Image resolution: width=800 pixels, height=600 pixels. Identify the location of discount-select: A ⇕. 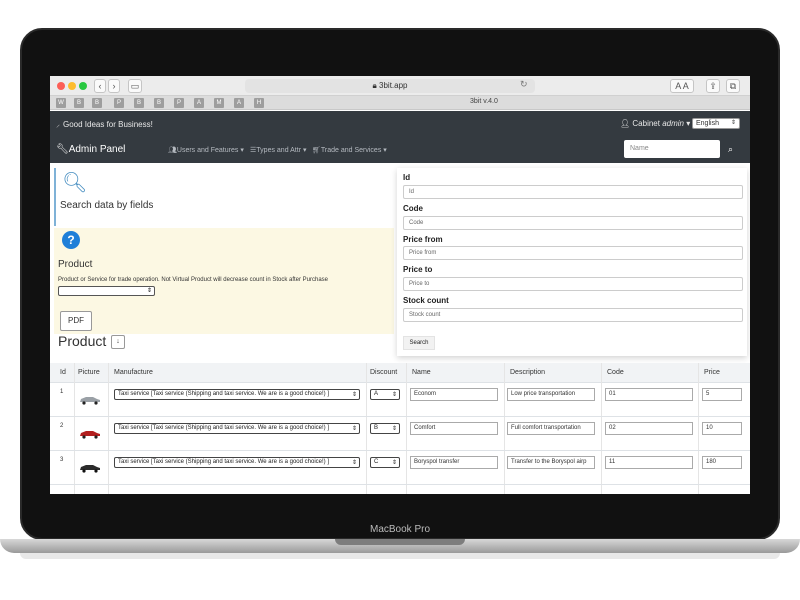
(385, 394).